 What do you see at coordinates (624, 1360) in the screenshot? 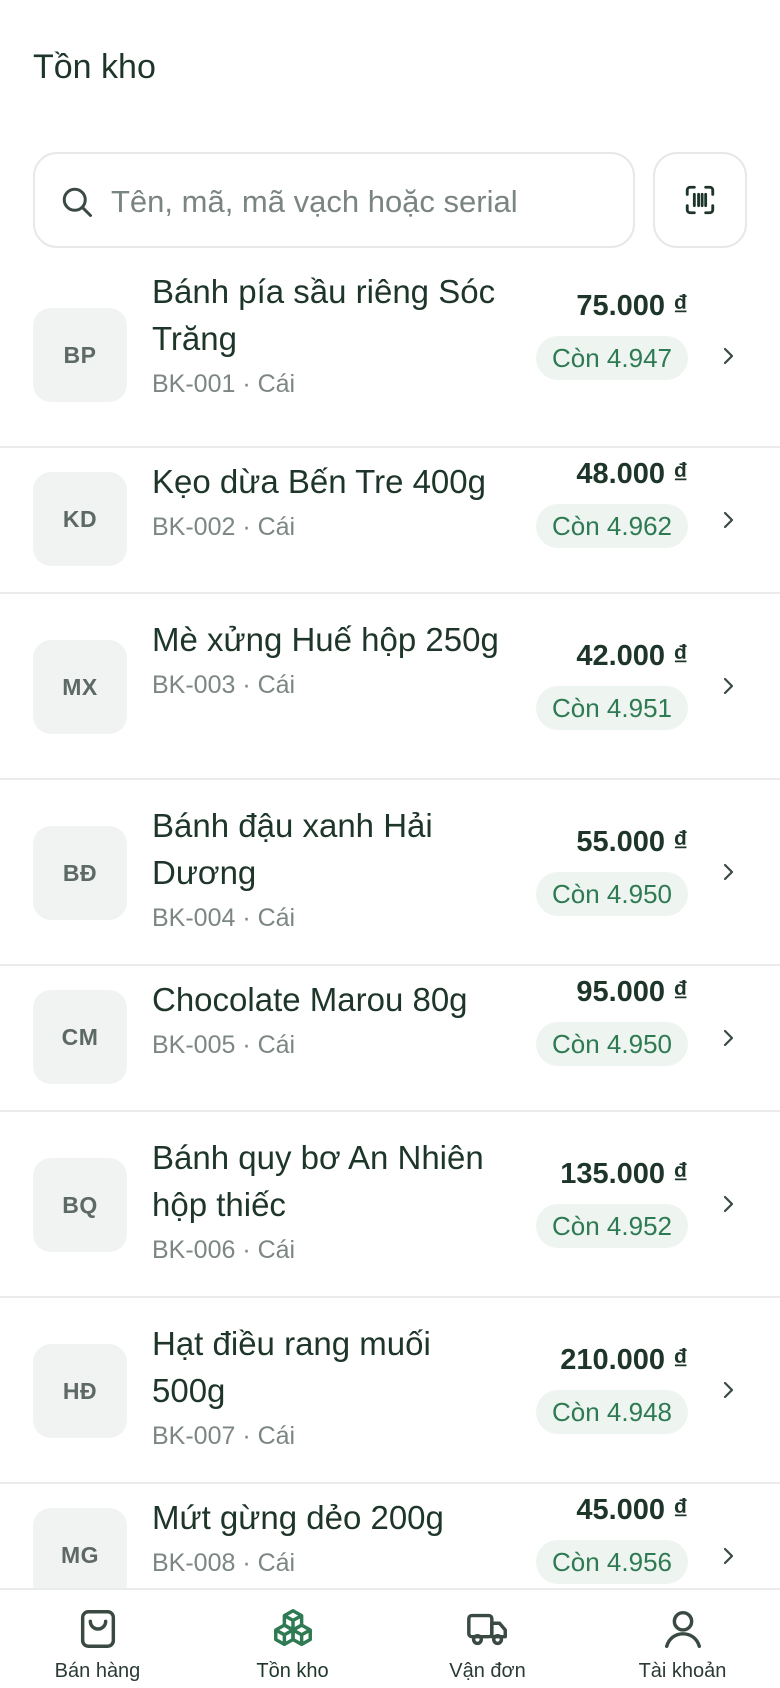
I see `product-price: 210.000 ₫` at bounding box center [624, 1360].